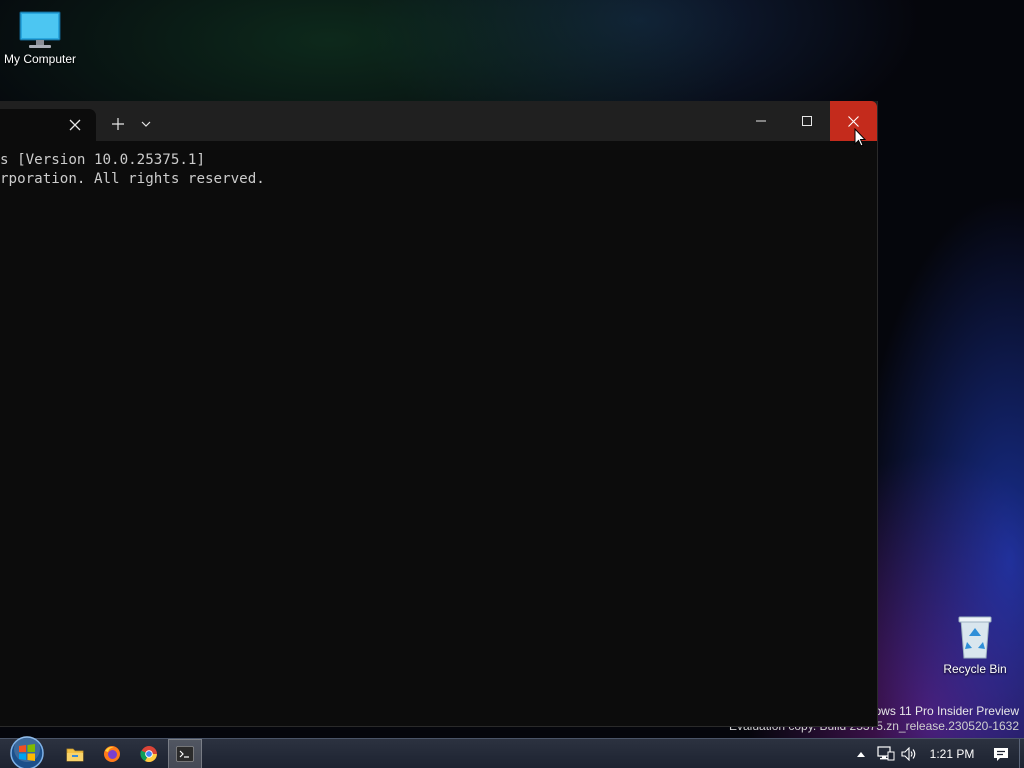  I want to click on taskbar-clock: 1:21 PM, so click(952, 753).